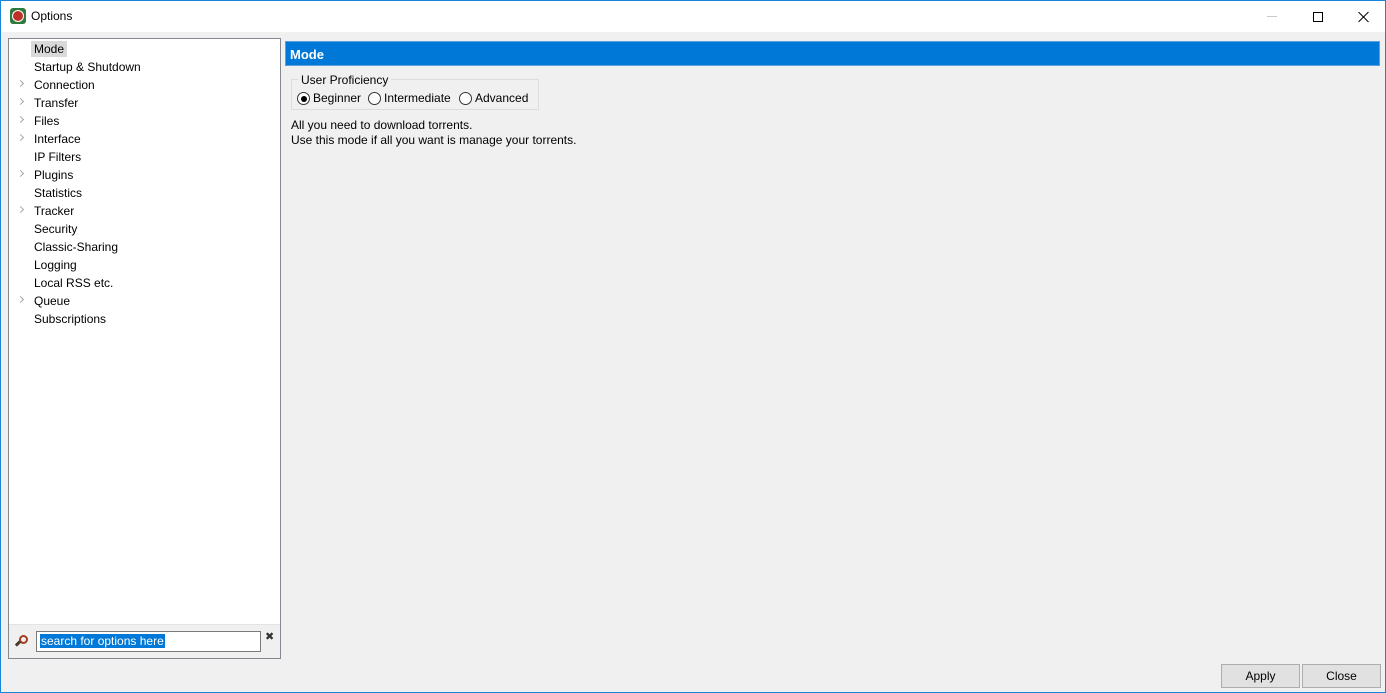  I want to click on tree-item-label: Queue, so click(52, 301).